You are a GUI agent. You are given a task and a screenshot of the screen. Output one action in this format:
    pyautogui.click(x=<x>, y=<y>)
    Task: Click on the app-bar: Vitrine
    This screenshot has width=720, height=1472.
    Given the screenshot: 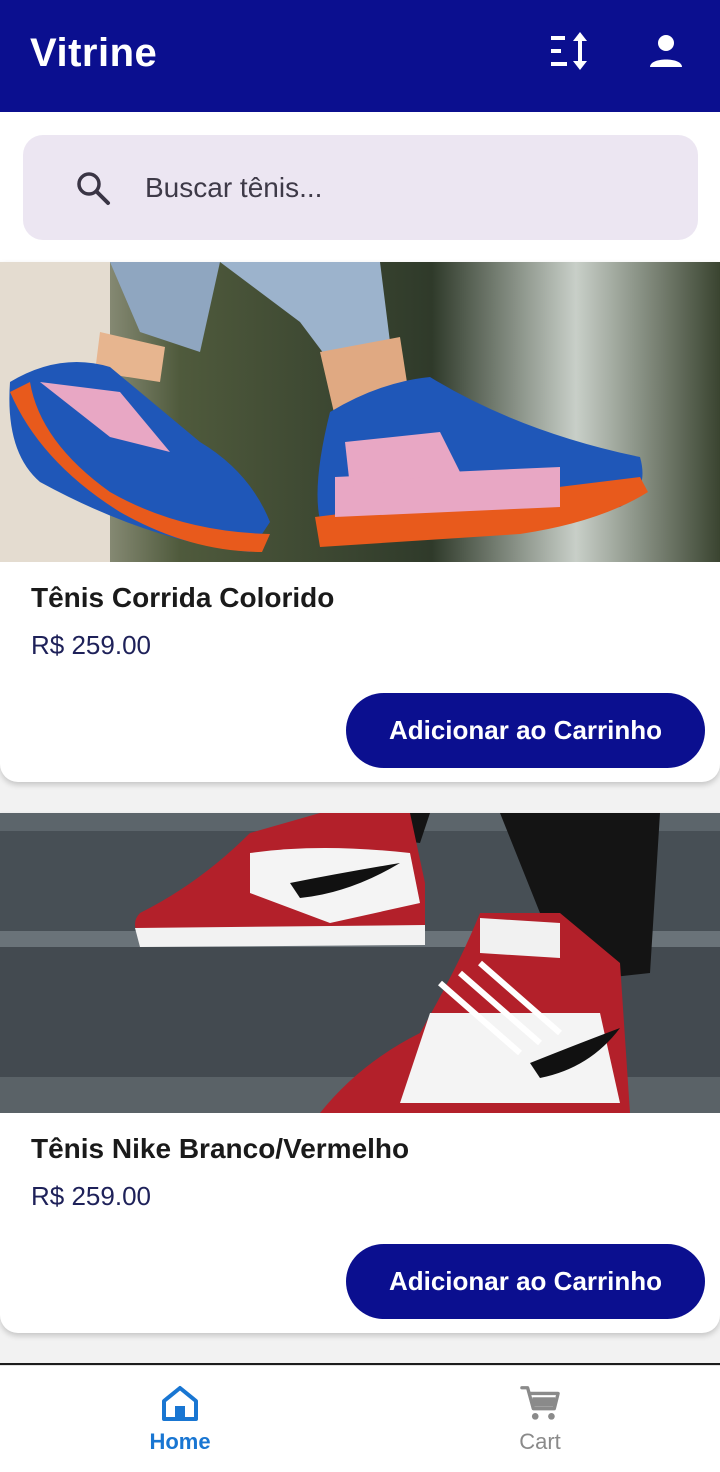 What is the action you would take?
    pyautogui.click(x=360, y=56)
    